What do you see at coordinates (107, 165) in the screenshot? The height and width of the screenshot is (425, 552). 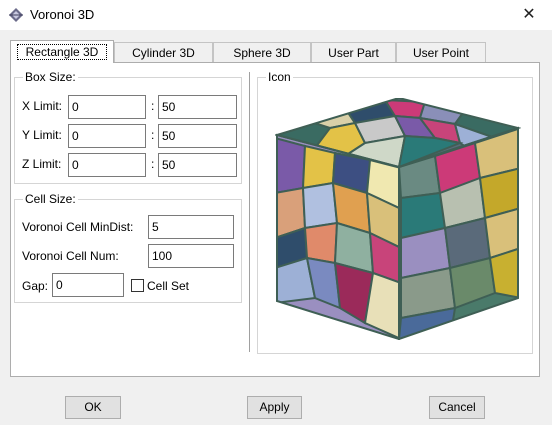 I see `z-limit-min-input` at bounding box center [107, 165].